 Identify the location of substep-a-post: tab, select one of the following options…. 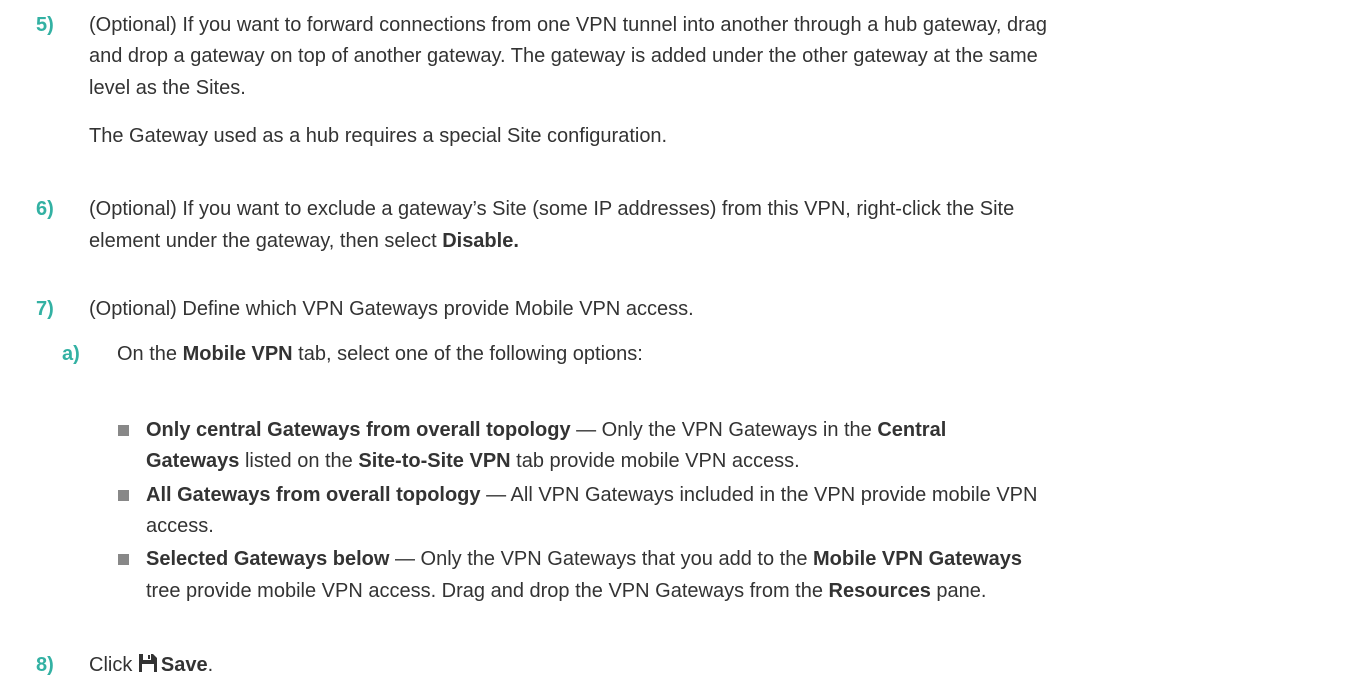
(467, 354).